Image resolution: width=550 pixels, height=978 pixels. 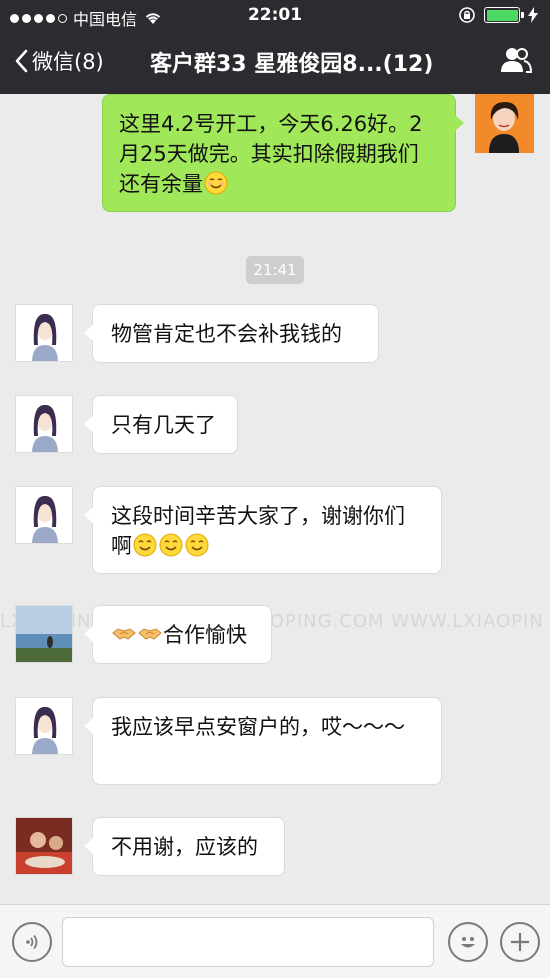 What do you see at coordinates (258, 727) in the screenshot?
I see `message-text: 我应该早点安窗户的，哎～～～` at bounding box center [258, 727].